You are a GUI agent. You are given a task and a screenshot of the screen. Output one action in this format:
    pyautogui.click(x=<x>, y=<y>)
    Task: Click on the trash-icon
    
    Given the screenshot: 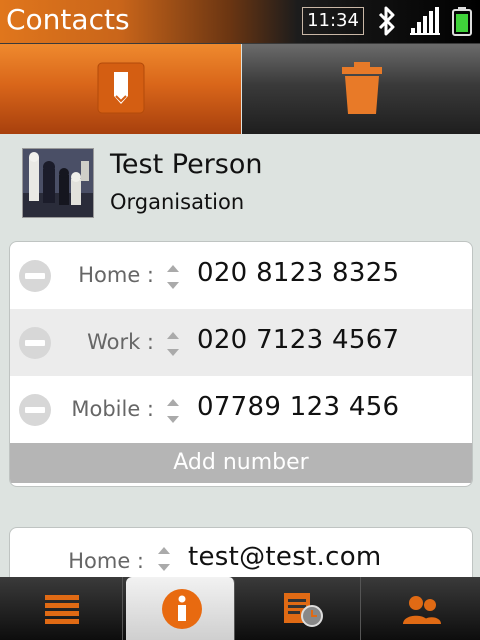 What is the action you would take?
    pyautogui.click(x=362, y=88)
    